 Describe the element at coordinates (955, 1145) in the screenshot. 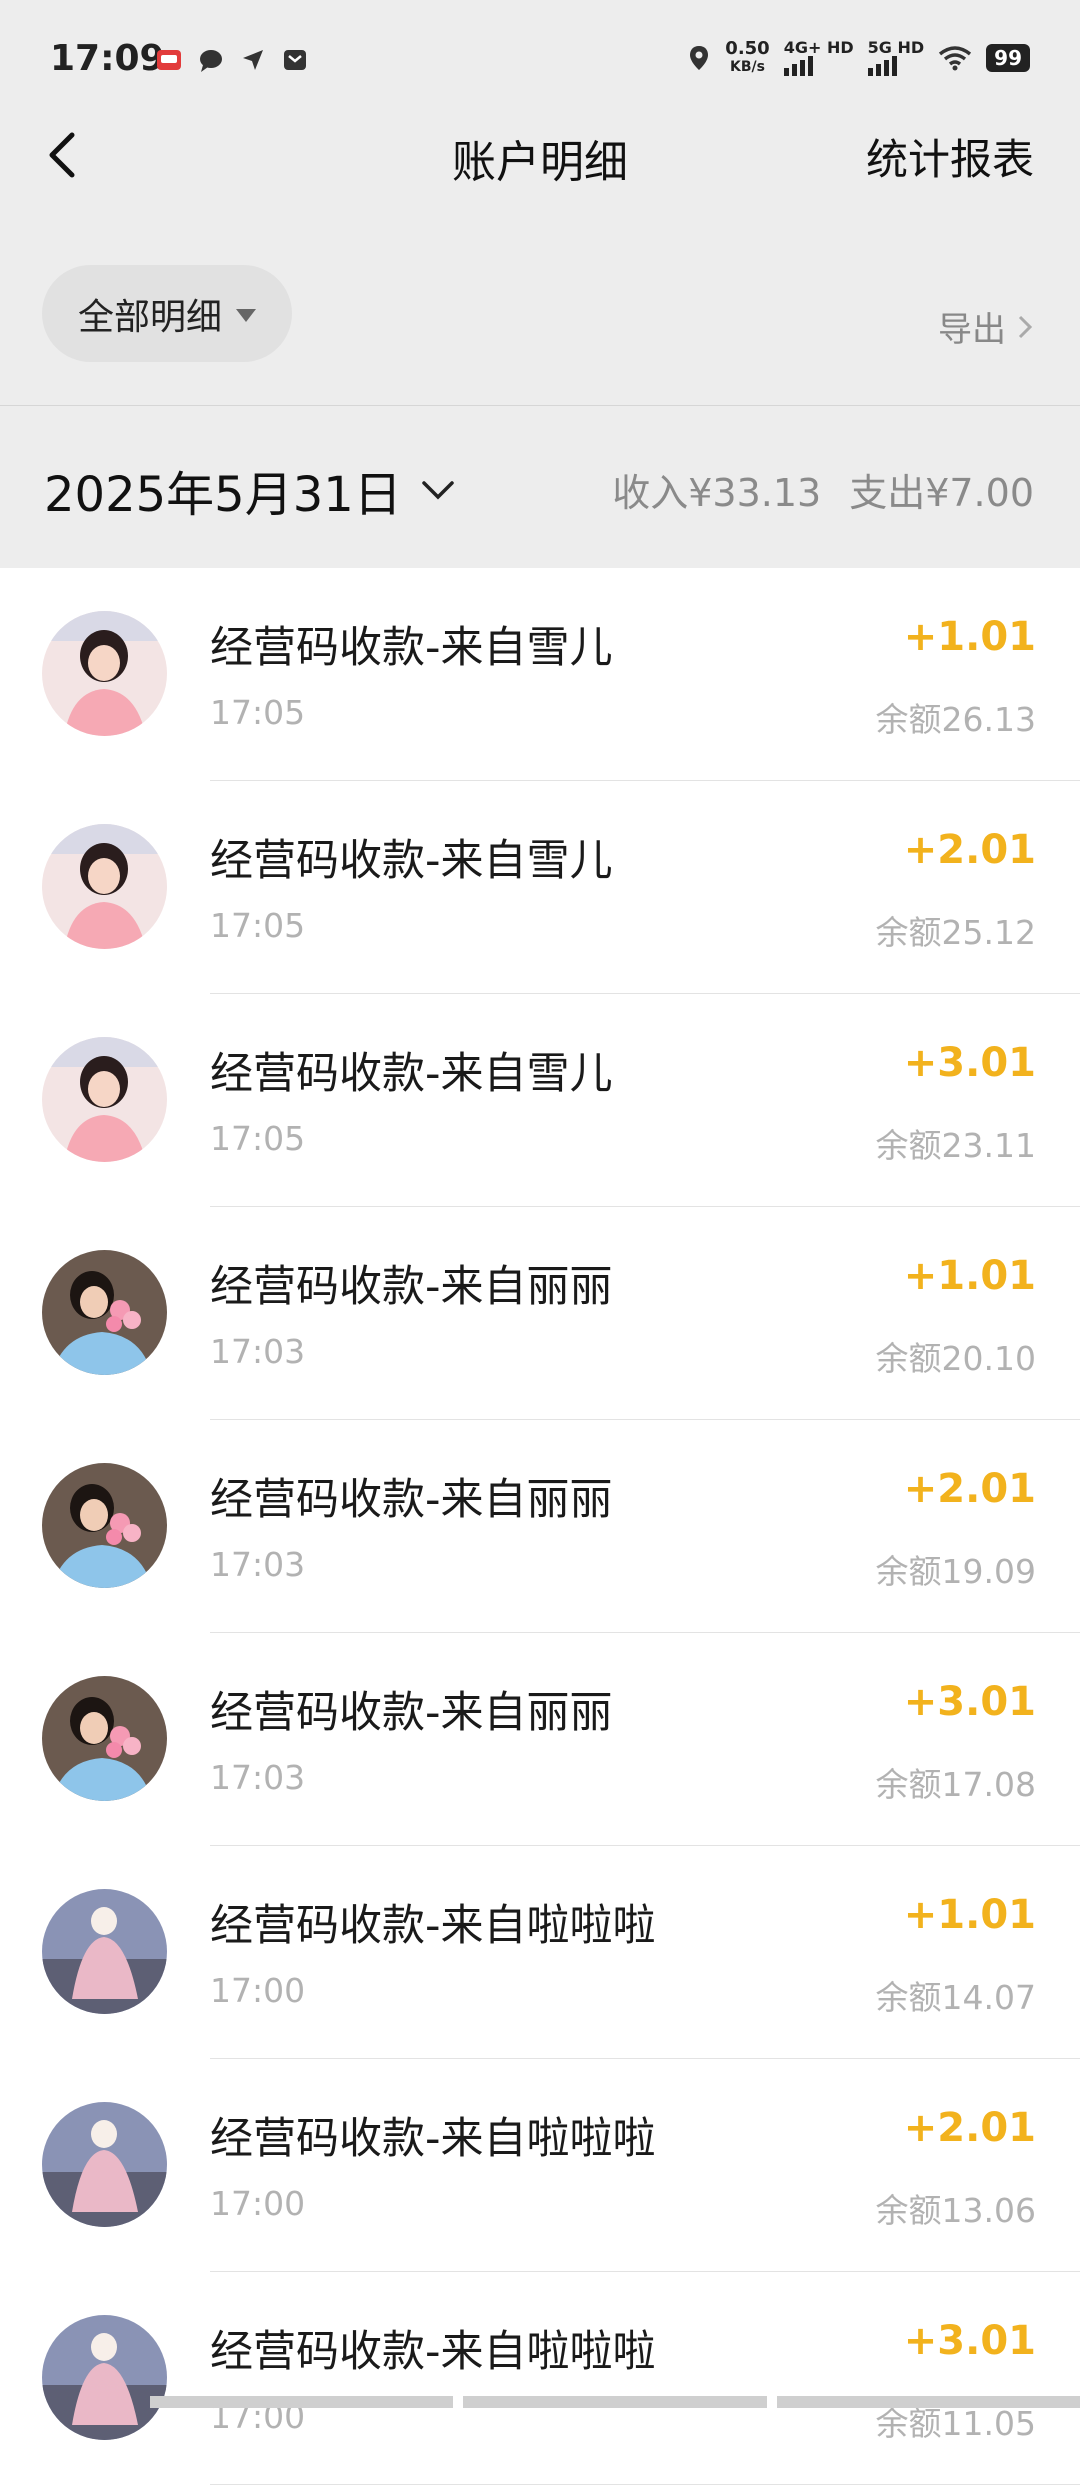

I see `transaction-balance: 余额23.11` at that location.